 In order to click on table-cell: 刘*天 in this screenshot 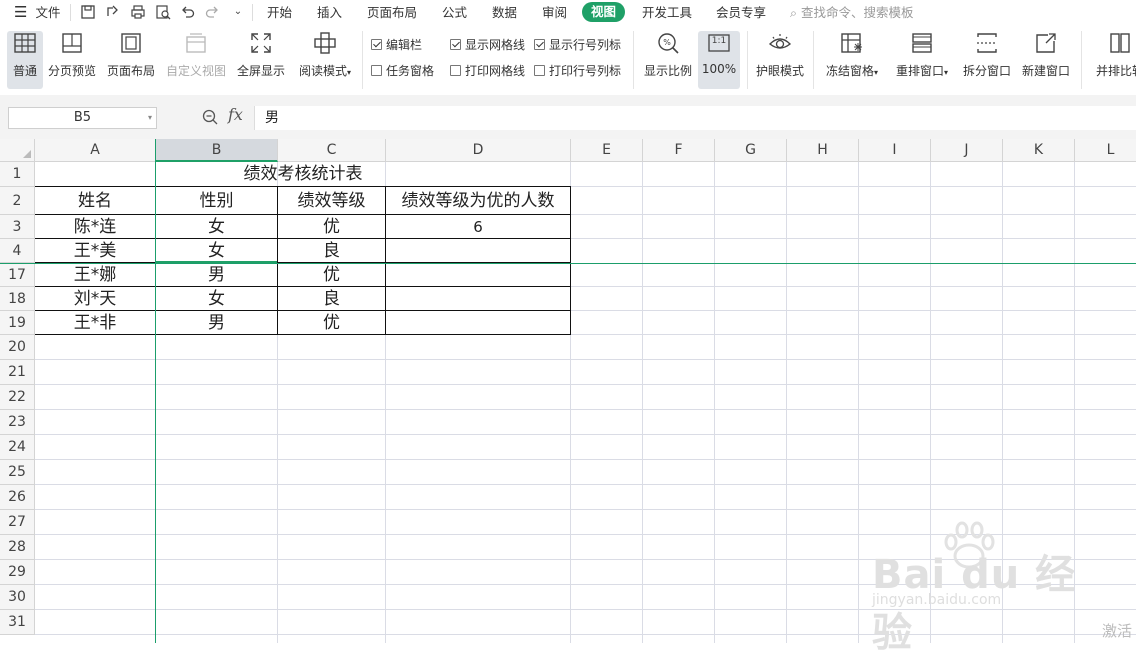, I will do `click(95, 298)`.